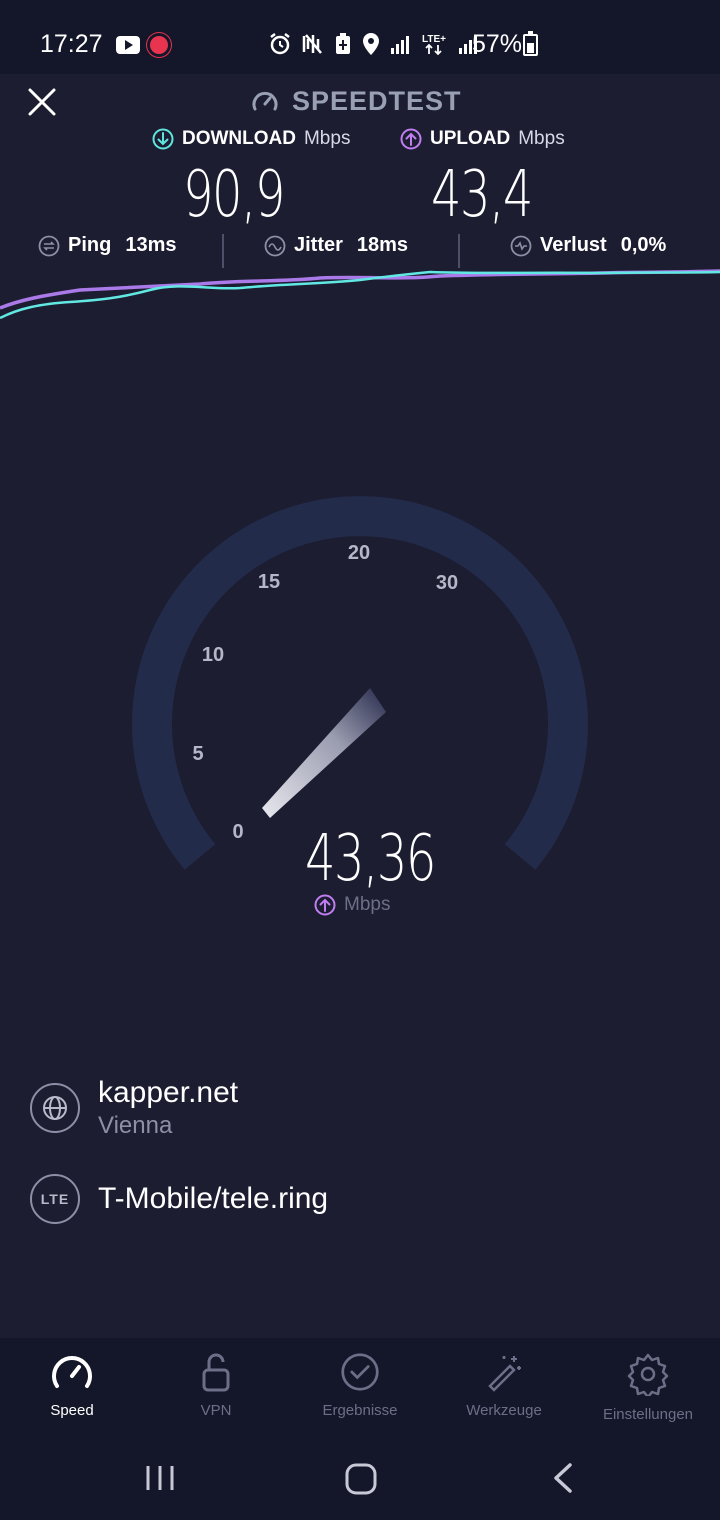 The width and height of the screenshot is (720, 1520). I want to click on download-unit: Mbps, so click(327, 138).